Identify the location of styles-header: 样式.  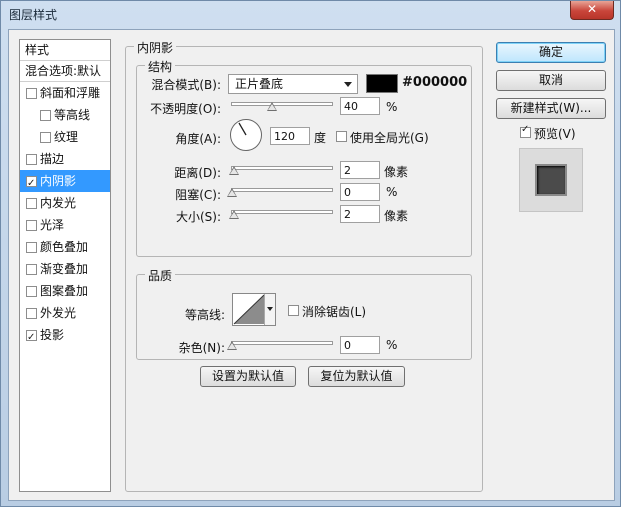
(65, 50).